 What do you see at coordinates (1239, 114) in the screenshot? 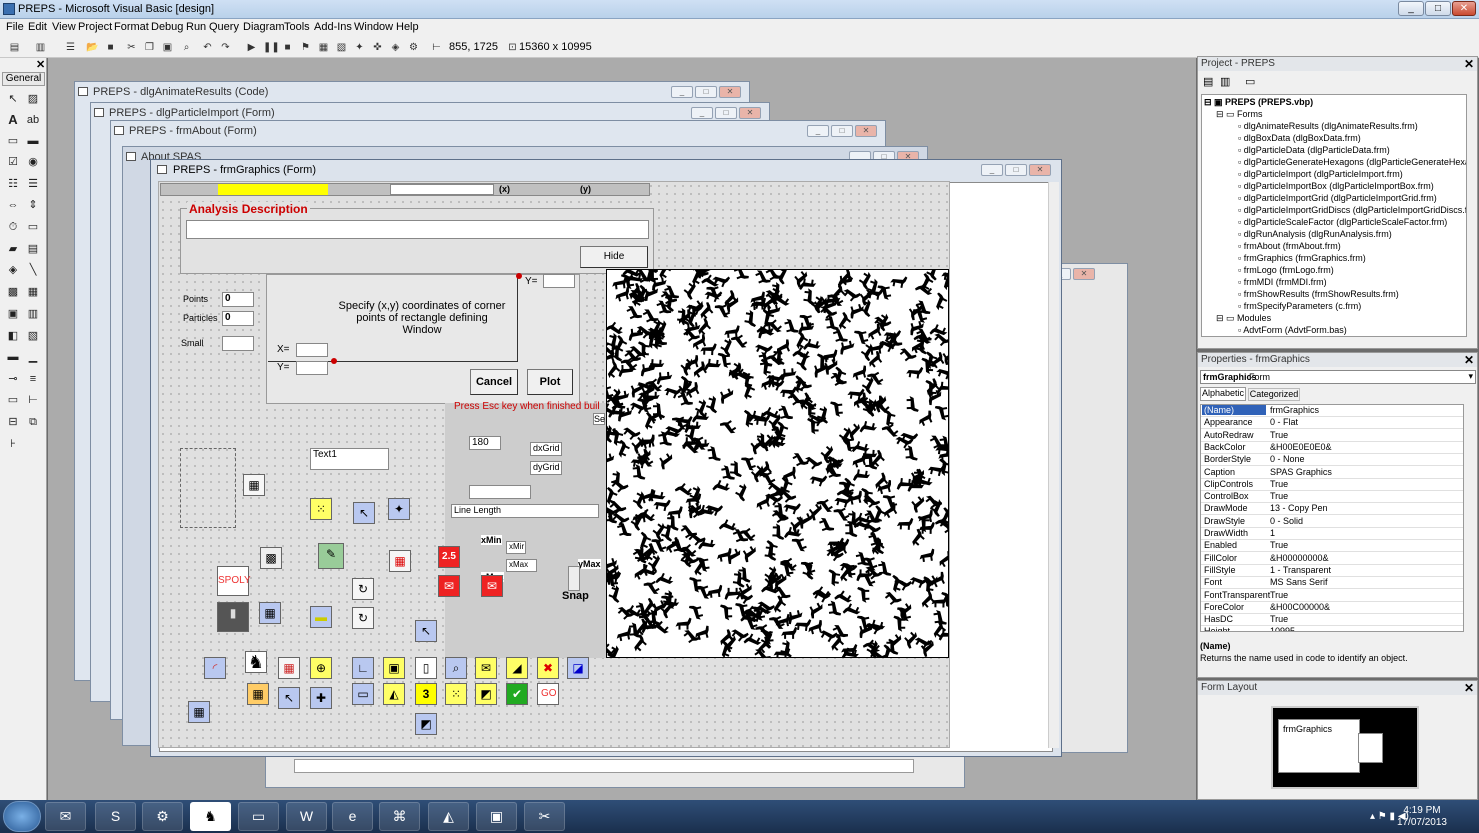
I see `forms-folder: ⊟ ▭ Forms` at bounding box center [1239, 114].